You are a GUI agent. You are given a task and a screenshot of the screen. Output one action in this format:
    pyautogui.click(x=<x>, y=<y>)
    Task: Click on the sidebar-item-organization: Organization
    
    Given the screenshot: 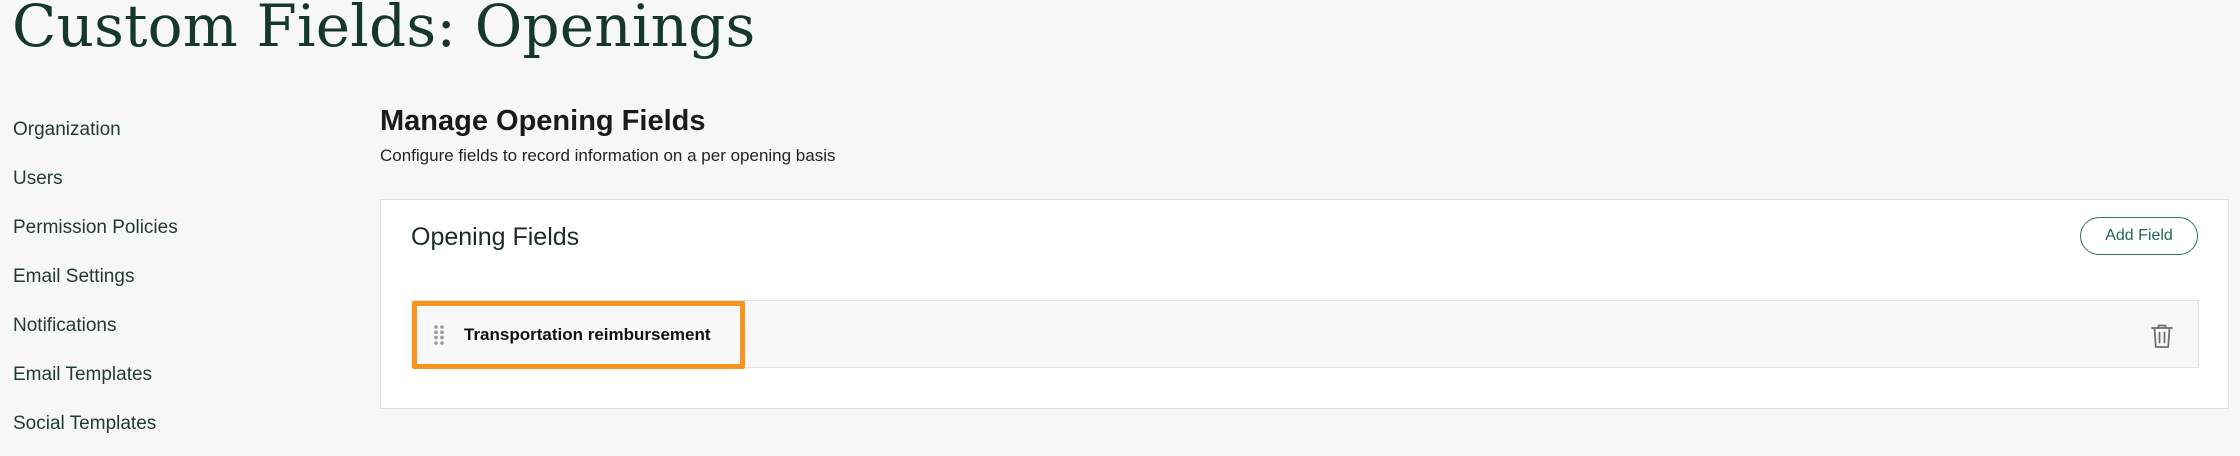 What is the action you would take?
    pyautogui.click(x=163, y=137)
    